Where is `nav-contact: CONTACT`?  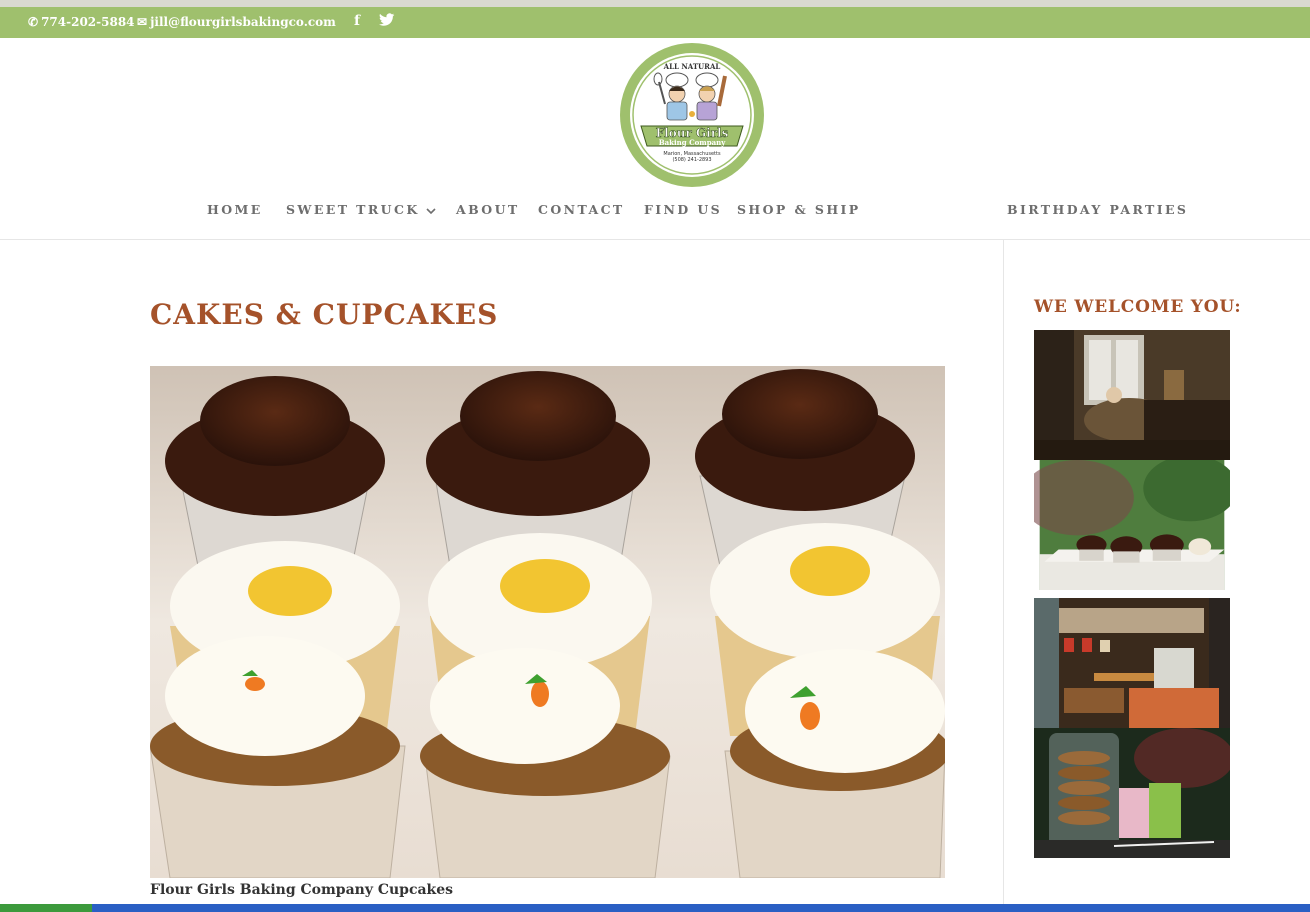 nav-contact: CONTACT is located at coordinates (581, 209).